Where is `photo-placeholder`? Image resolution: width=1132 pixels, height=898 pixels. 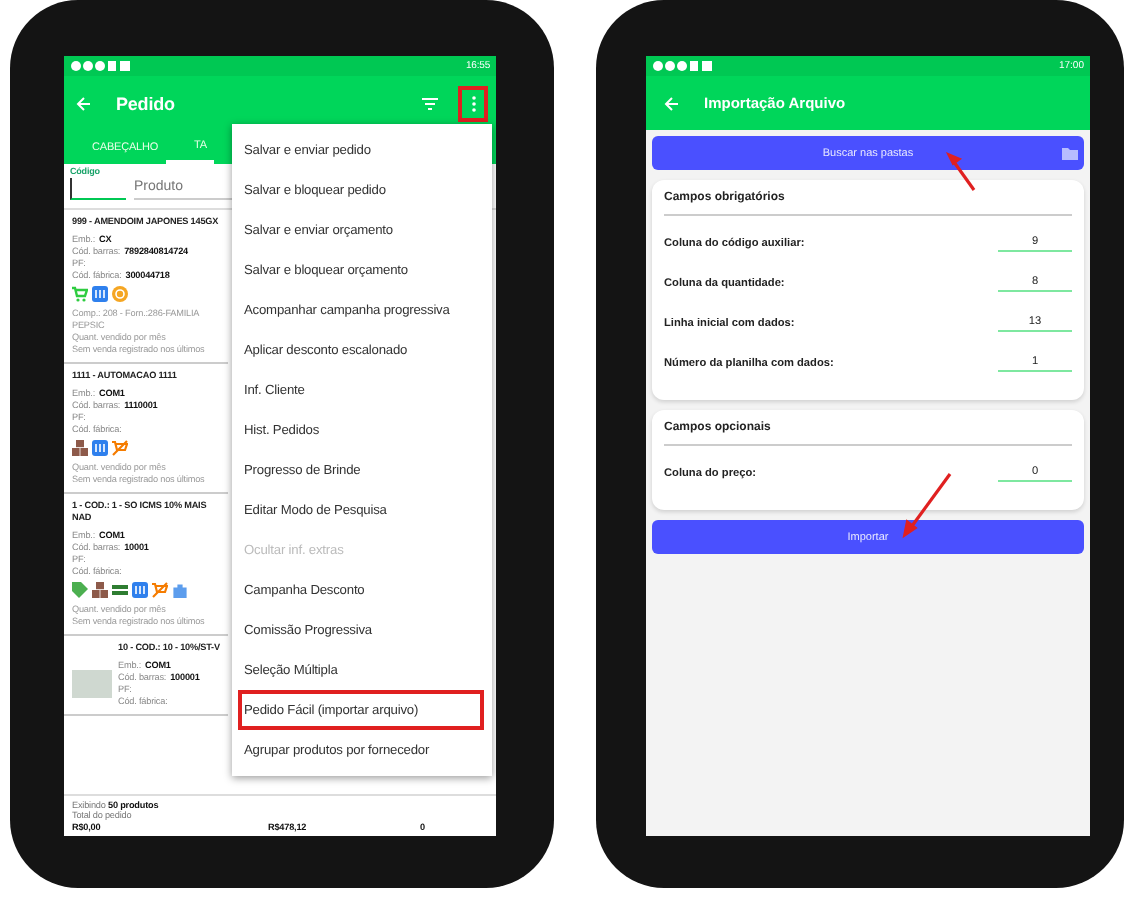 photo-placeholder is located at coordinates (92, 684).